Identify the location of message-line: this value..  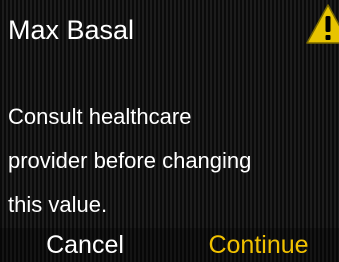
(58, 204).